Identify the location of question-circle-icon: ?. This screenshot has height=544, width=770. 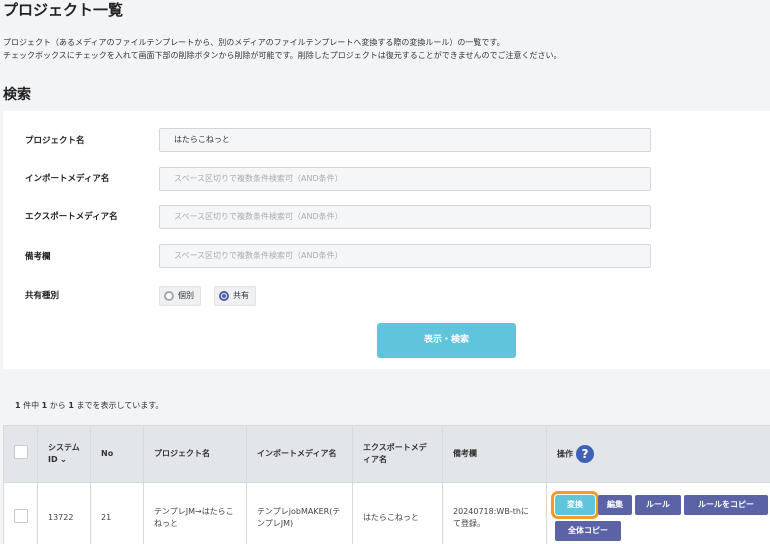
(585, 454).